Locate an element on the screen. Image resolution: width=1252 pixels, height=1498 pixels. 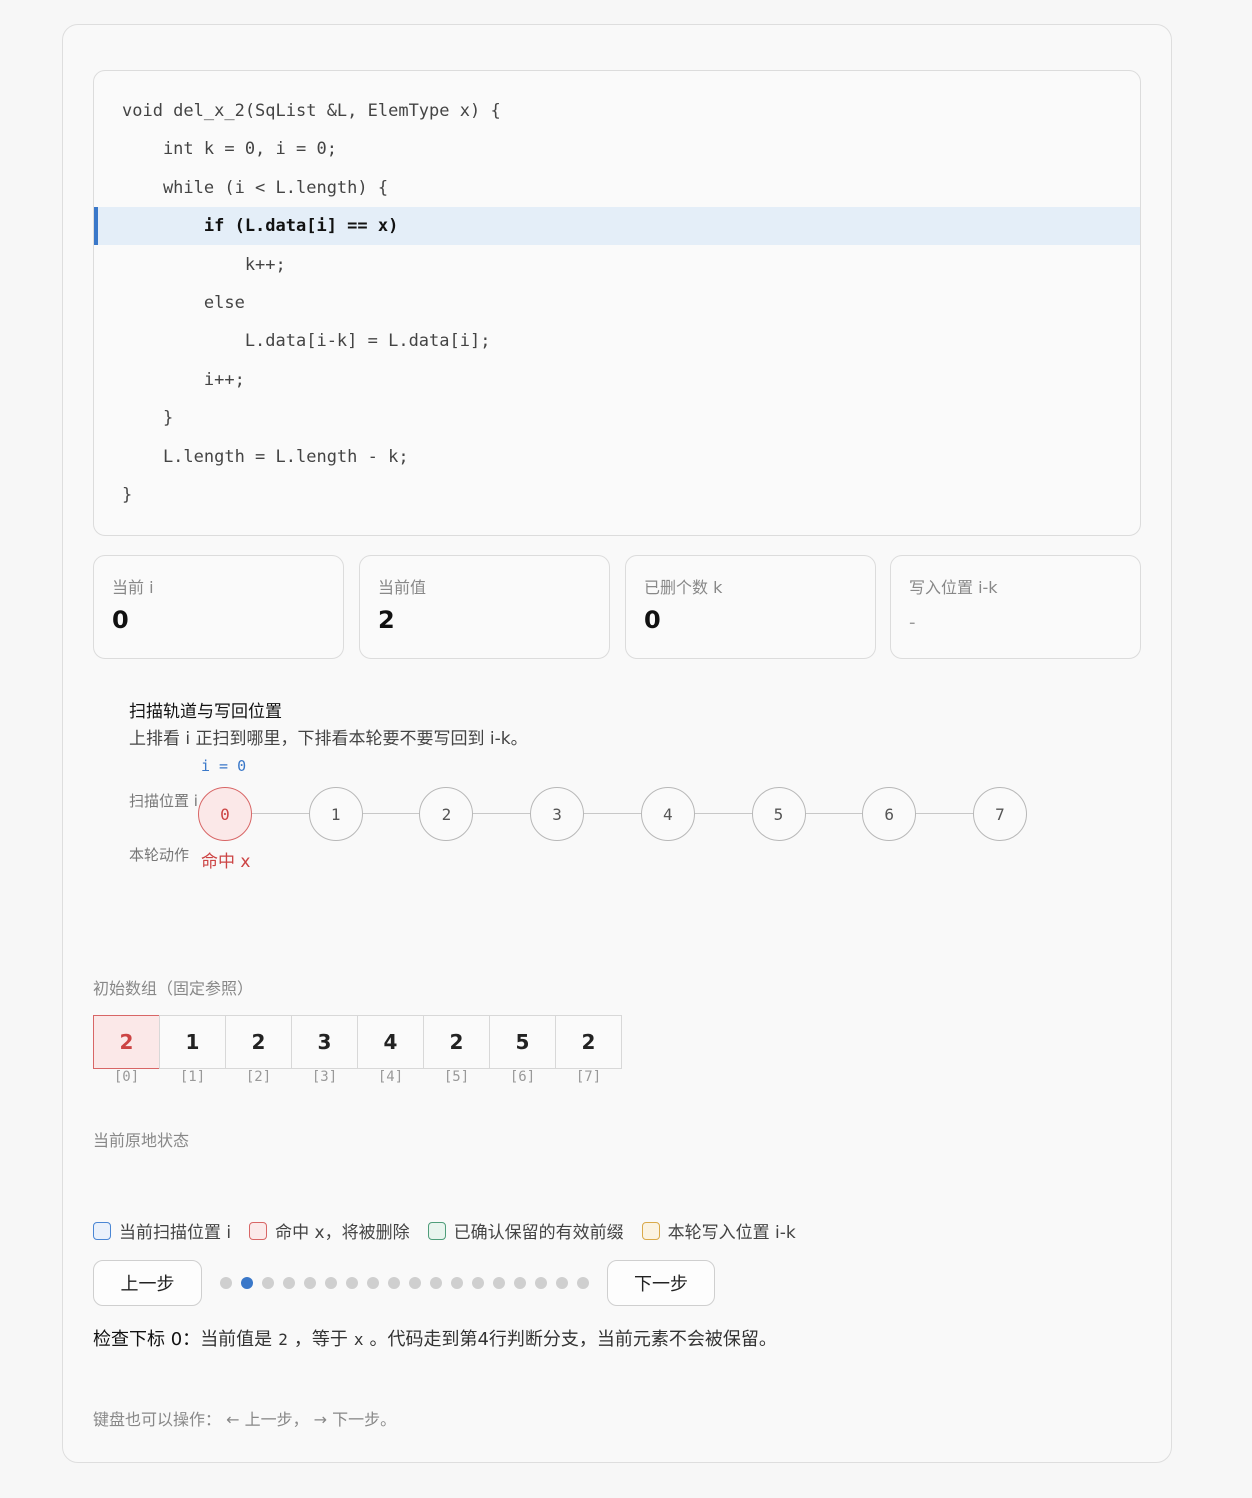
code-line: void del_x_2(SqList &L, ElemType x) { is located at coordinates (311, 111).